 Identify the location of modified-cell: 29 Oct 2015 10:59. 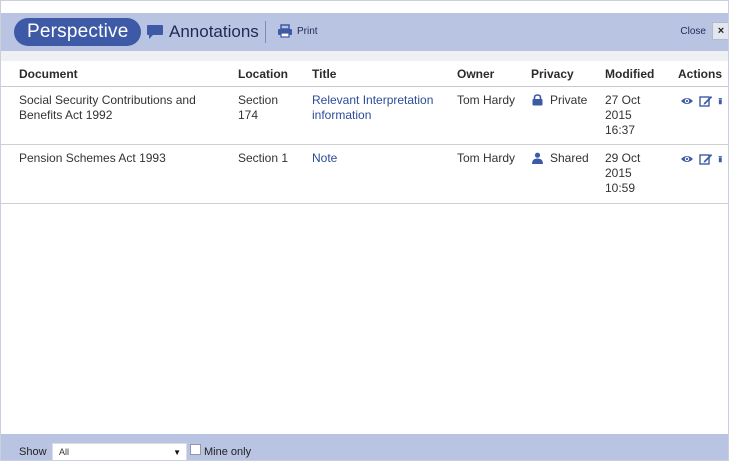
(623, 173).